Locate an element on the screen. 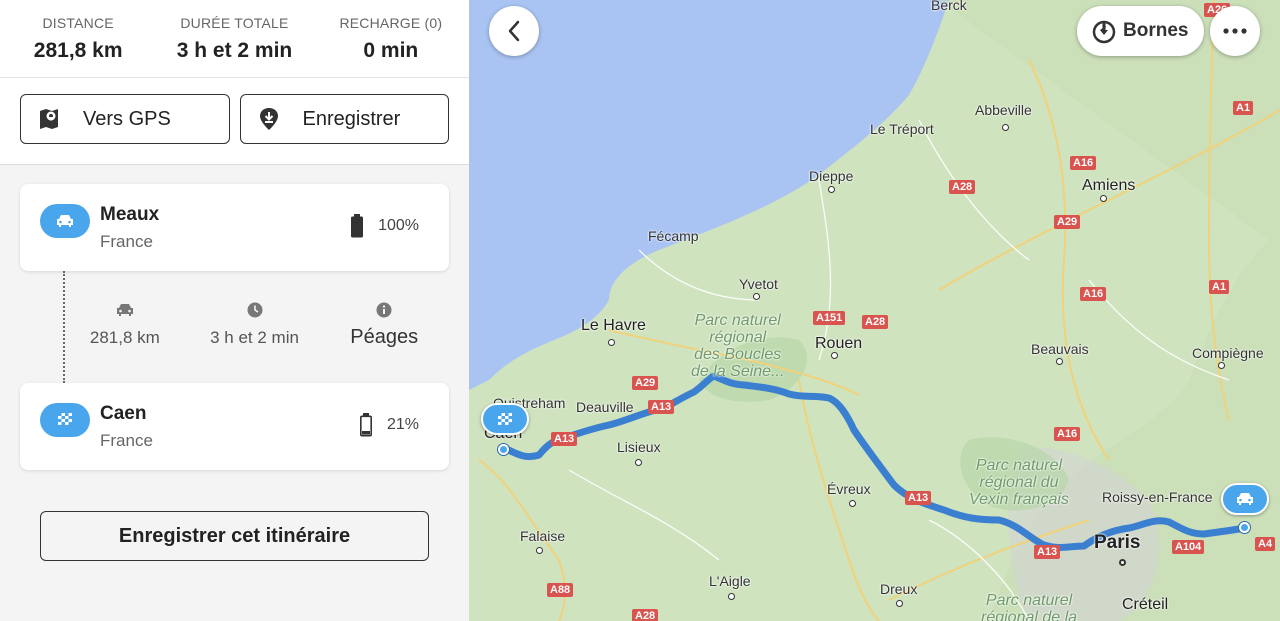  leg-tolls-label: Péages is located at coordinates (384, 337).